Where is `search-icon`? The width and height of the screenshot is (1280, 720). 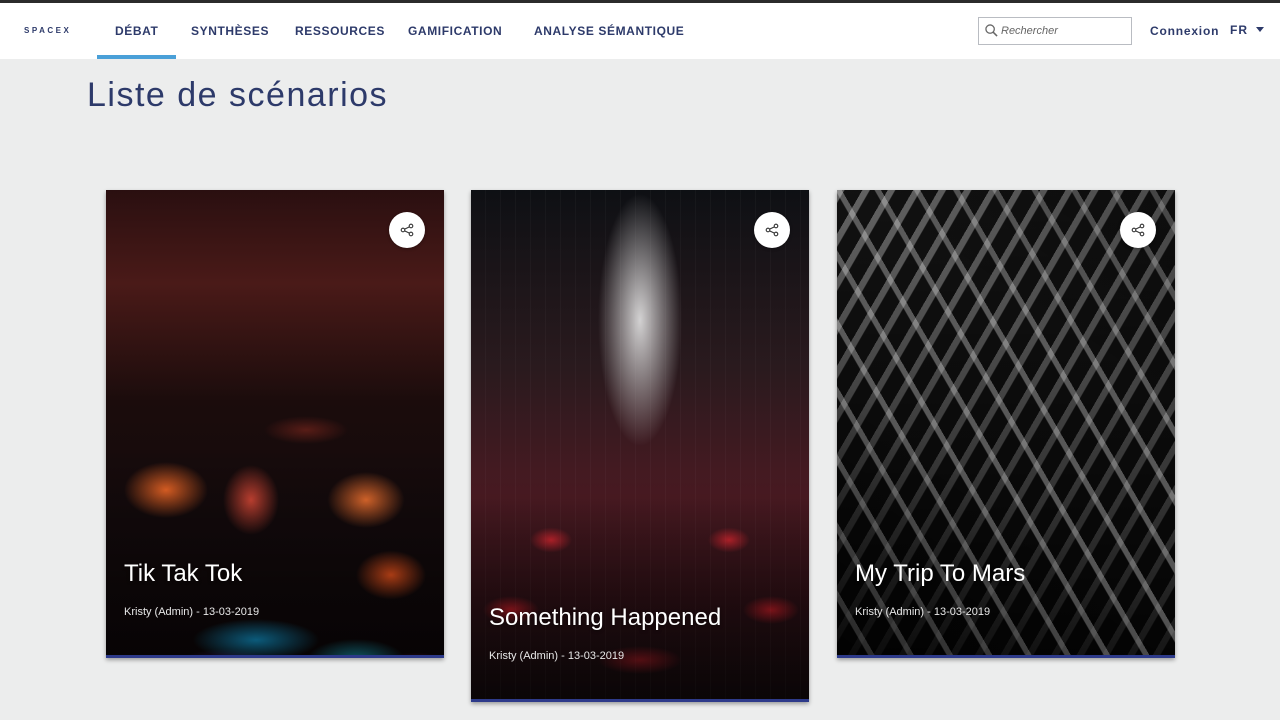
search-icon is located at coordinates (991, 30).